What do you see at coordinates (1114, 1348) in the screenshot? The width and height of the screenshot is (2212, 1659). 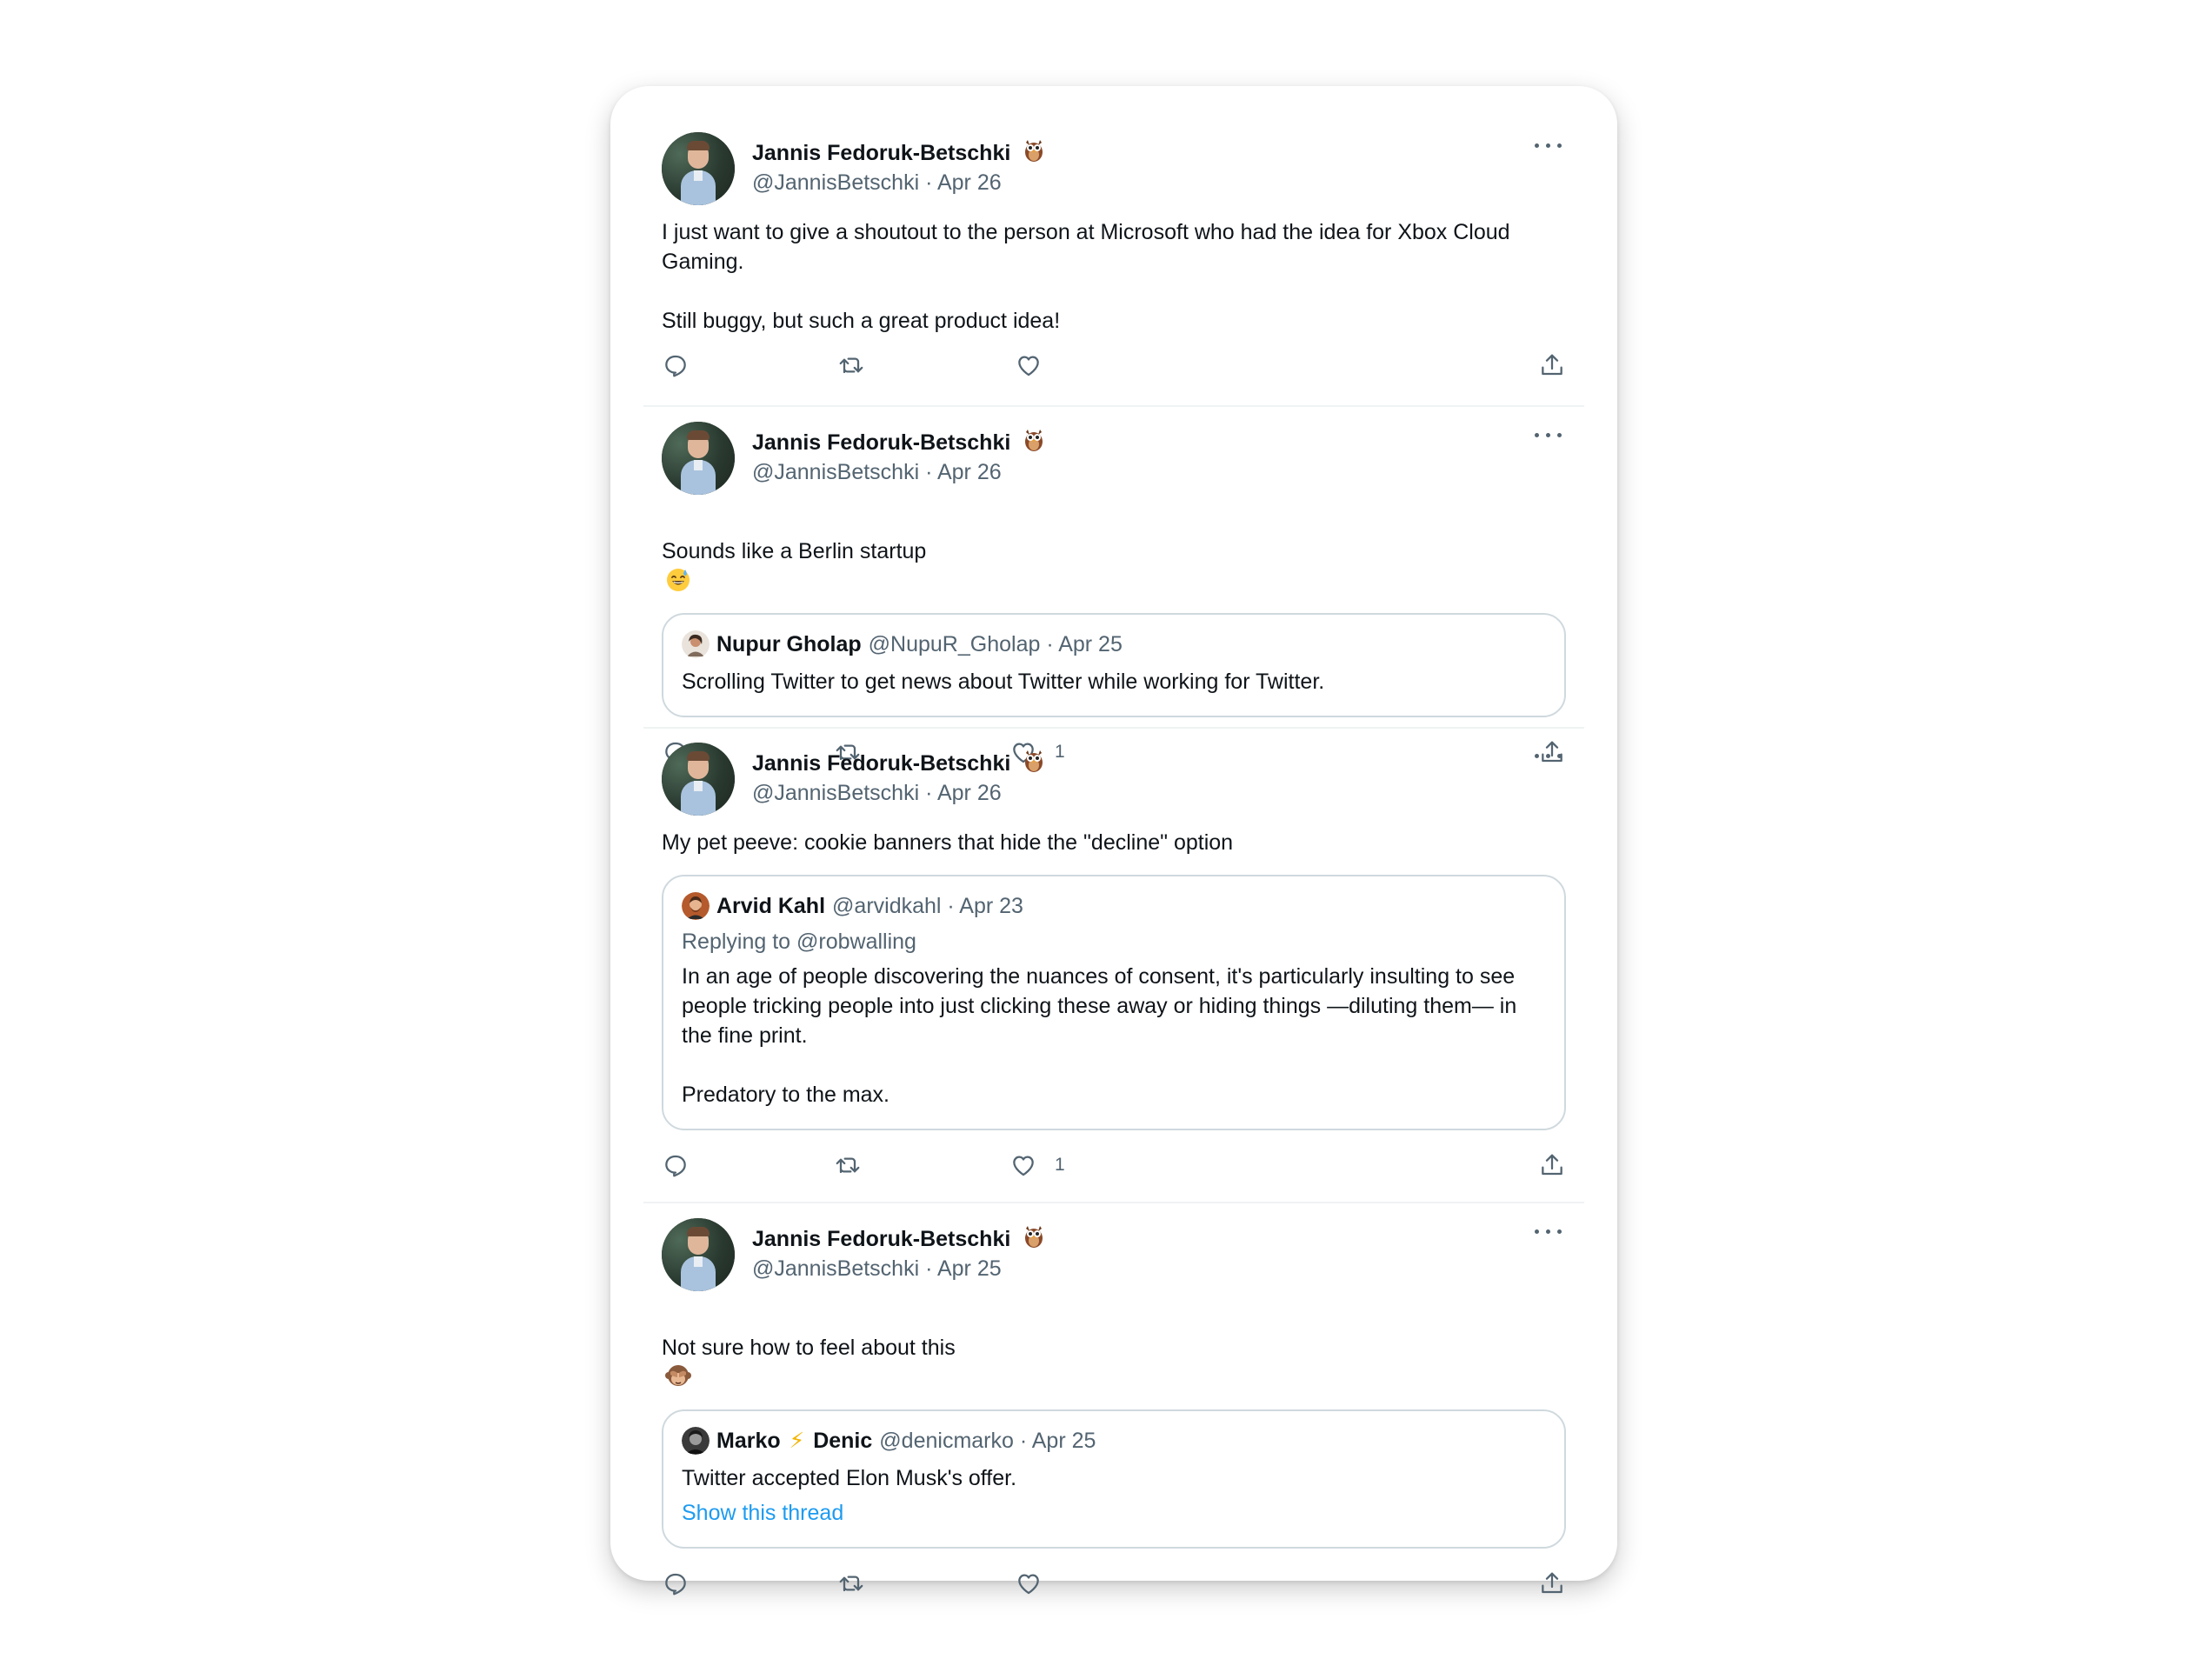 I see `tweet-text: Not sure how to feel about this` at bounding box center [1114, 1348].